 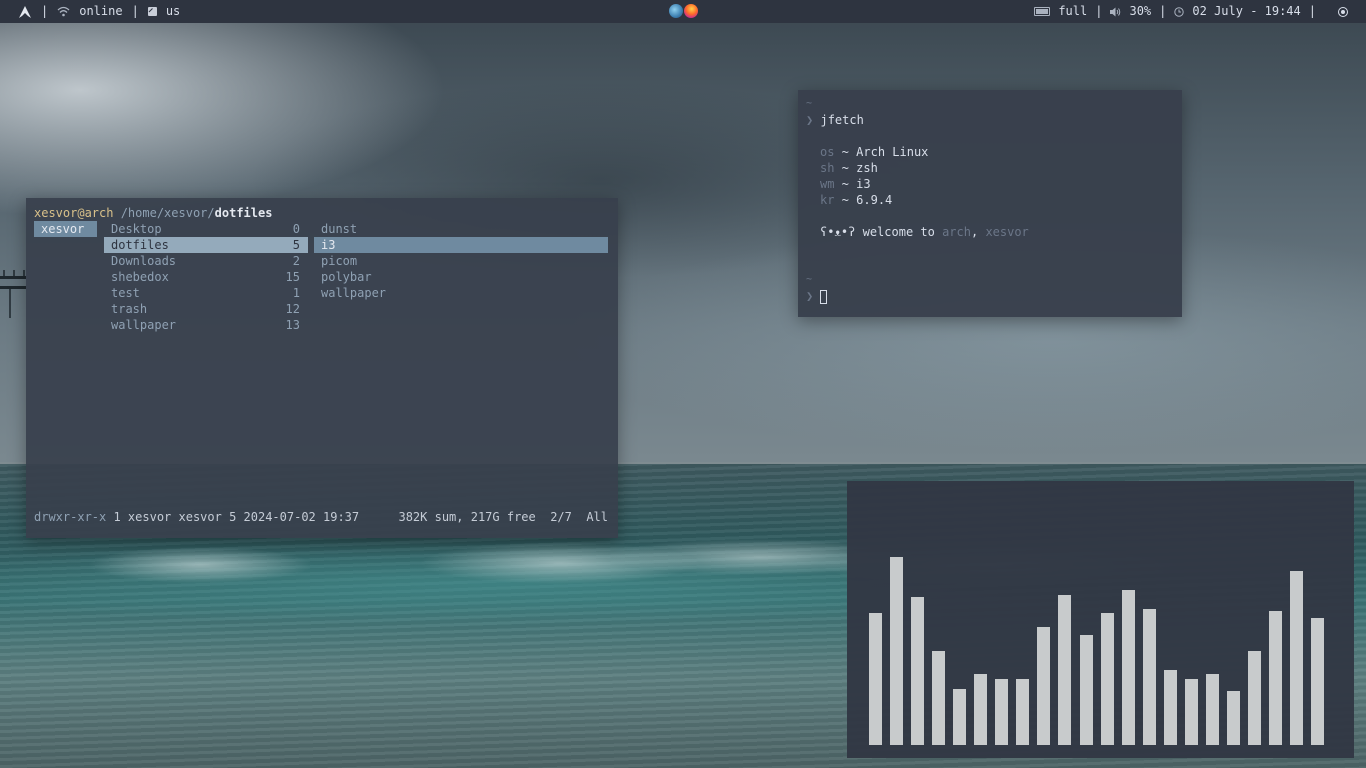 What do you see at coordinates (206, 309) in the screenshot?
I see `file-entry: trash 12` at bounding box center [206, 309].